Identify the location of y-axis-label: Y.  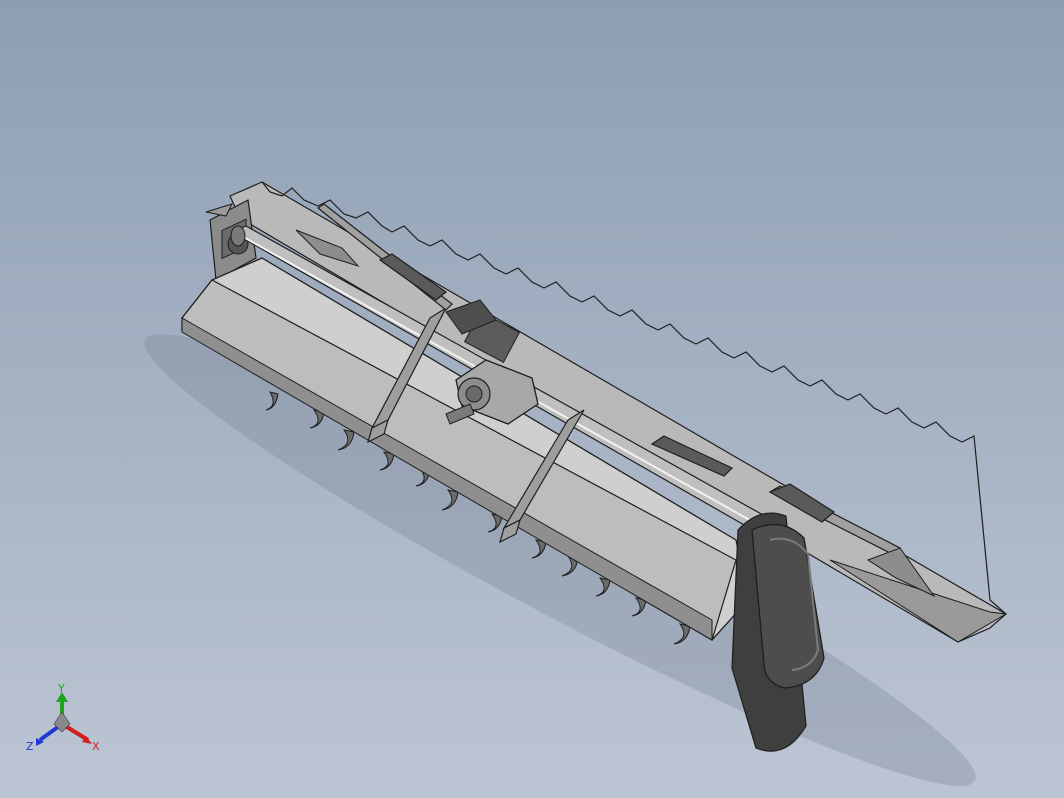
(61, 689).